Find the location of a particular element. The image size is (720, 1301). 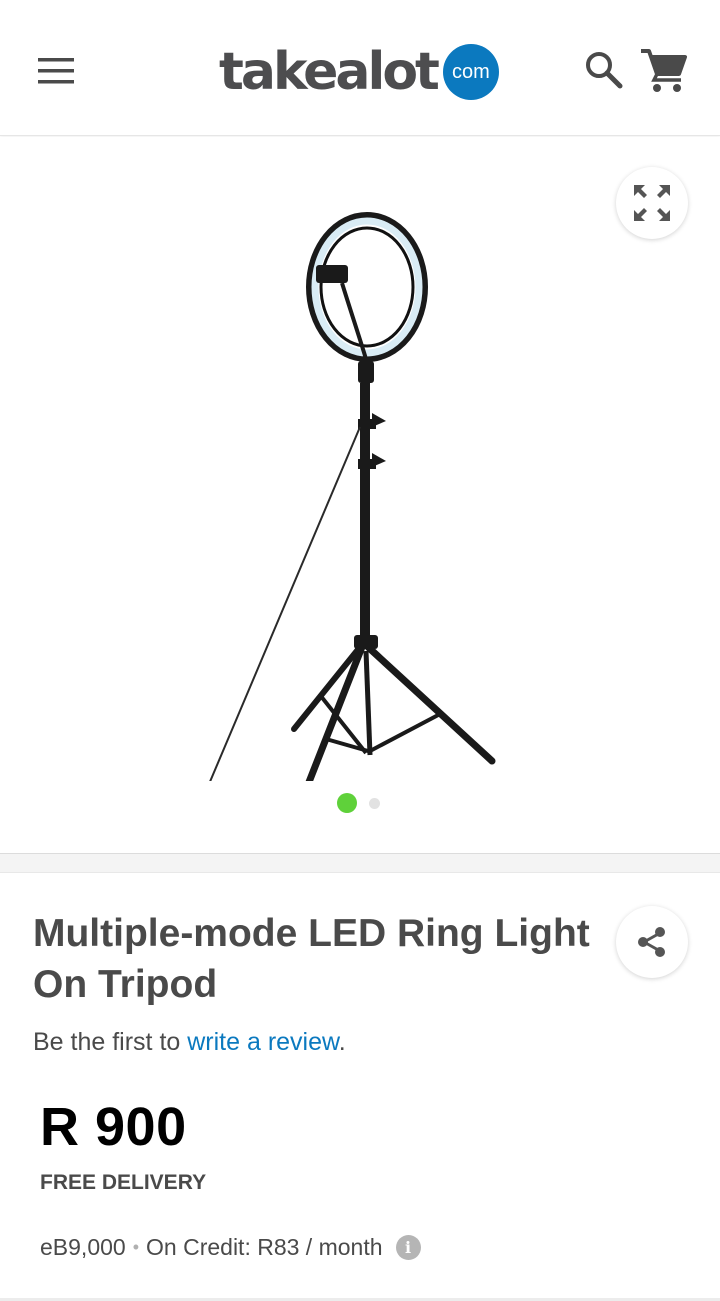

logo-com-badge: com is located at coordinates (470, 72).